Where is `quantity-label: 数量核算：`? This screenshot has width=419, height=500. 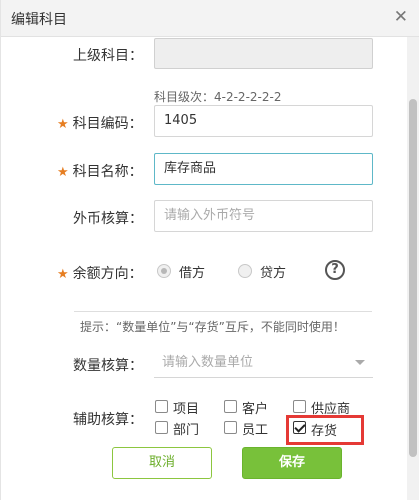
quantity-label: 数量核算： is located at coordinates (108, 366).